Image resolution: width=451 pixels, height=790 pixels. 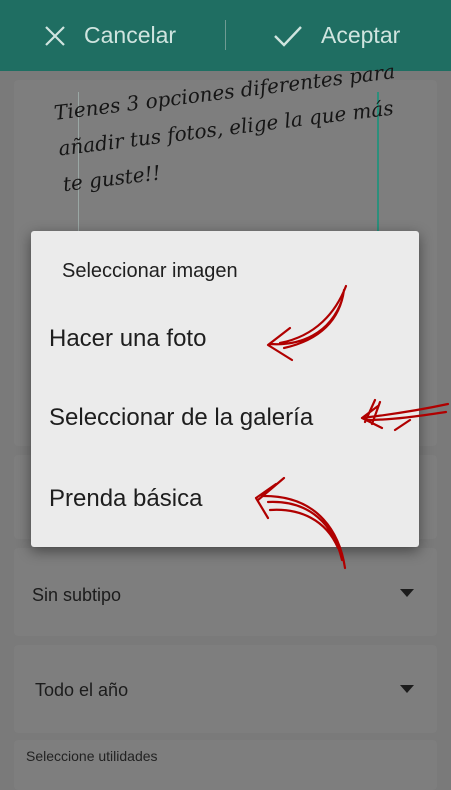 What do you see at coordinates (229, 499) in the screenshot?
I see `option-basic-garment: Prenda básica` at bounding box center [229, 499].